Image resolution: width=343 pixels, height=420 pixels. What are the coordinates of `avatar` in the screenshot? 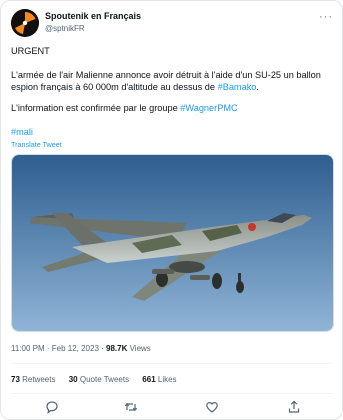 It's located at (25, 23).